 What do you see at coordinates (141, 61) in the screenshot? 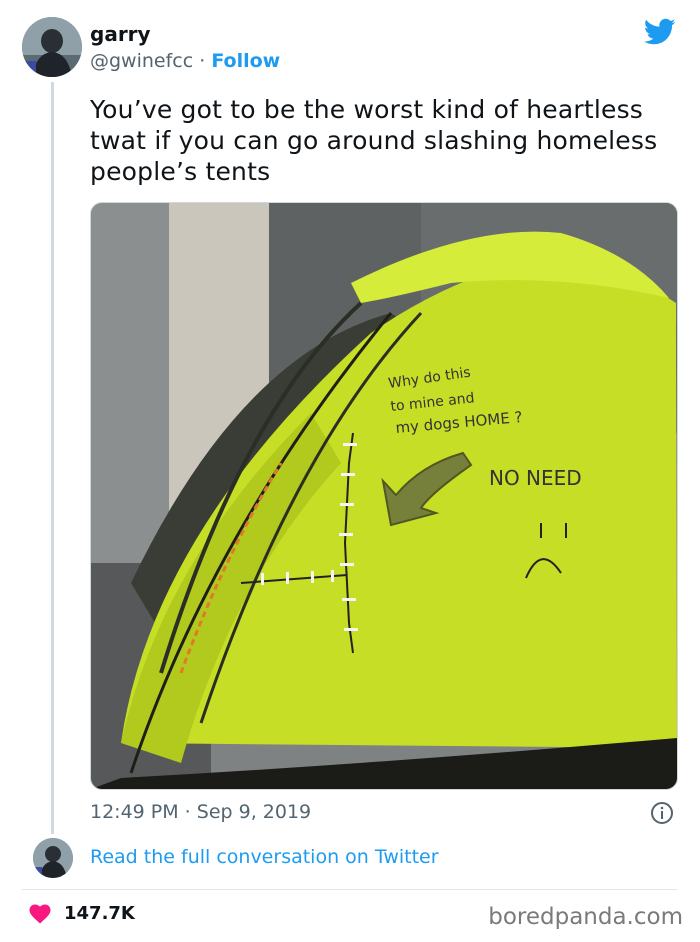
I see `author-handle: @gwinefcc` at bounding box center [141, 61].